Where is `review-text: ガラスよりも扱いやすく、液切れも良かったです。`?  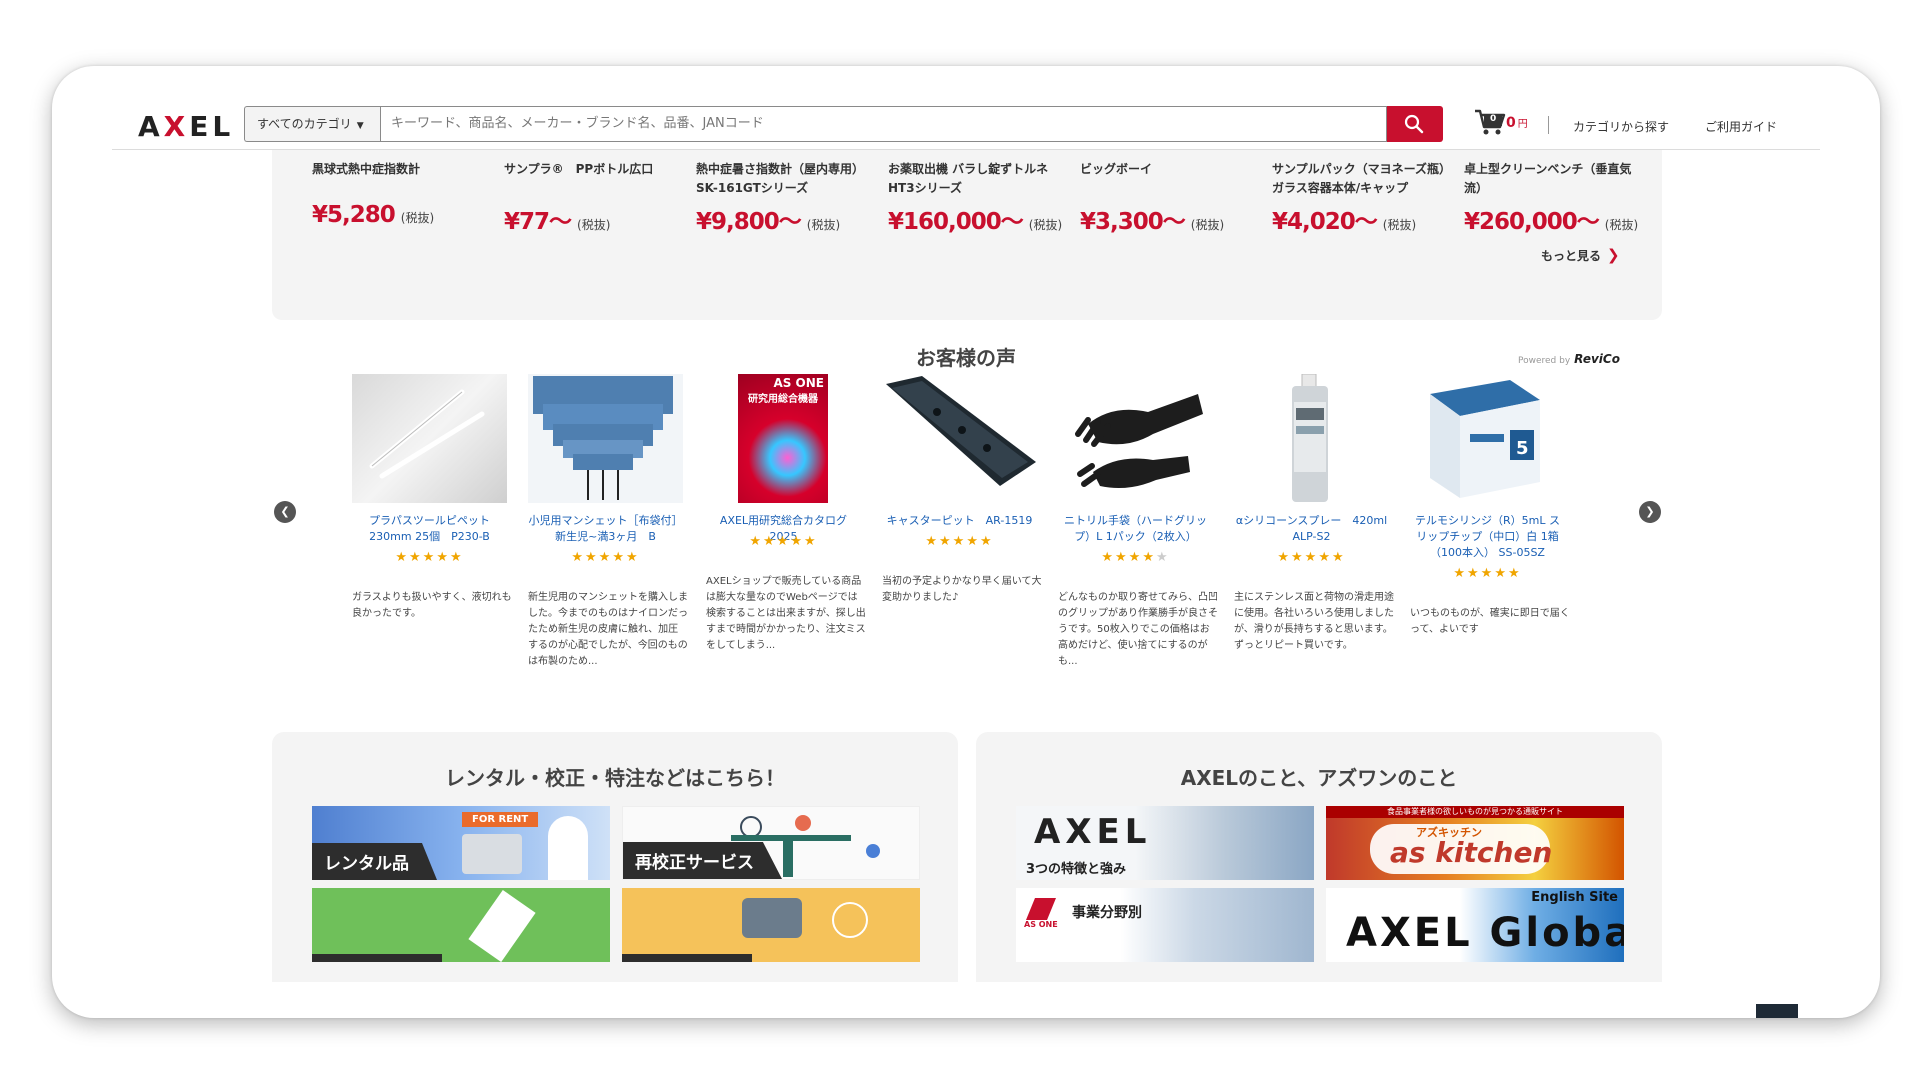
review-text: ガラスよりも扱いやすく、液切れも良かったです。 is located at coordinates (432, 605).